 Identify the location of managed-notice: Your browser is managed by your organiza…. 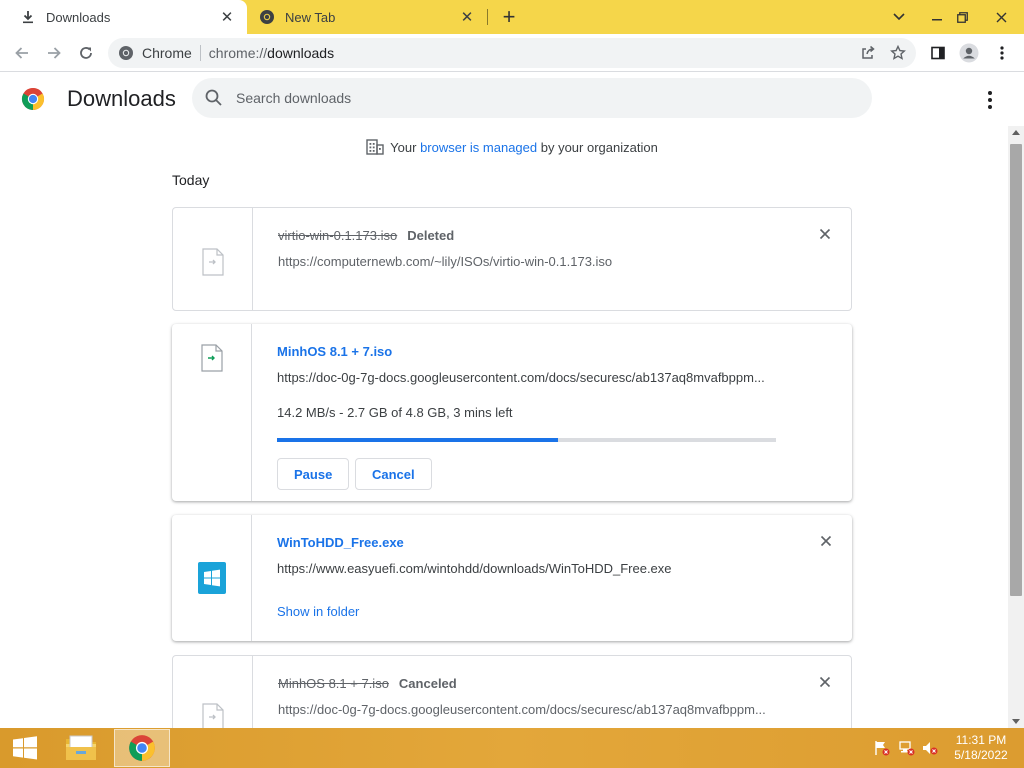
(504, 147).